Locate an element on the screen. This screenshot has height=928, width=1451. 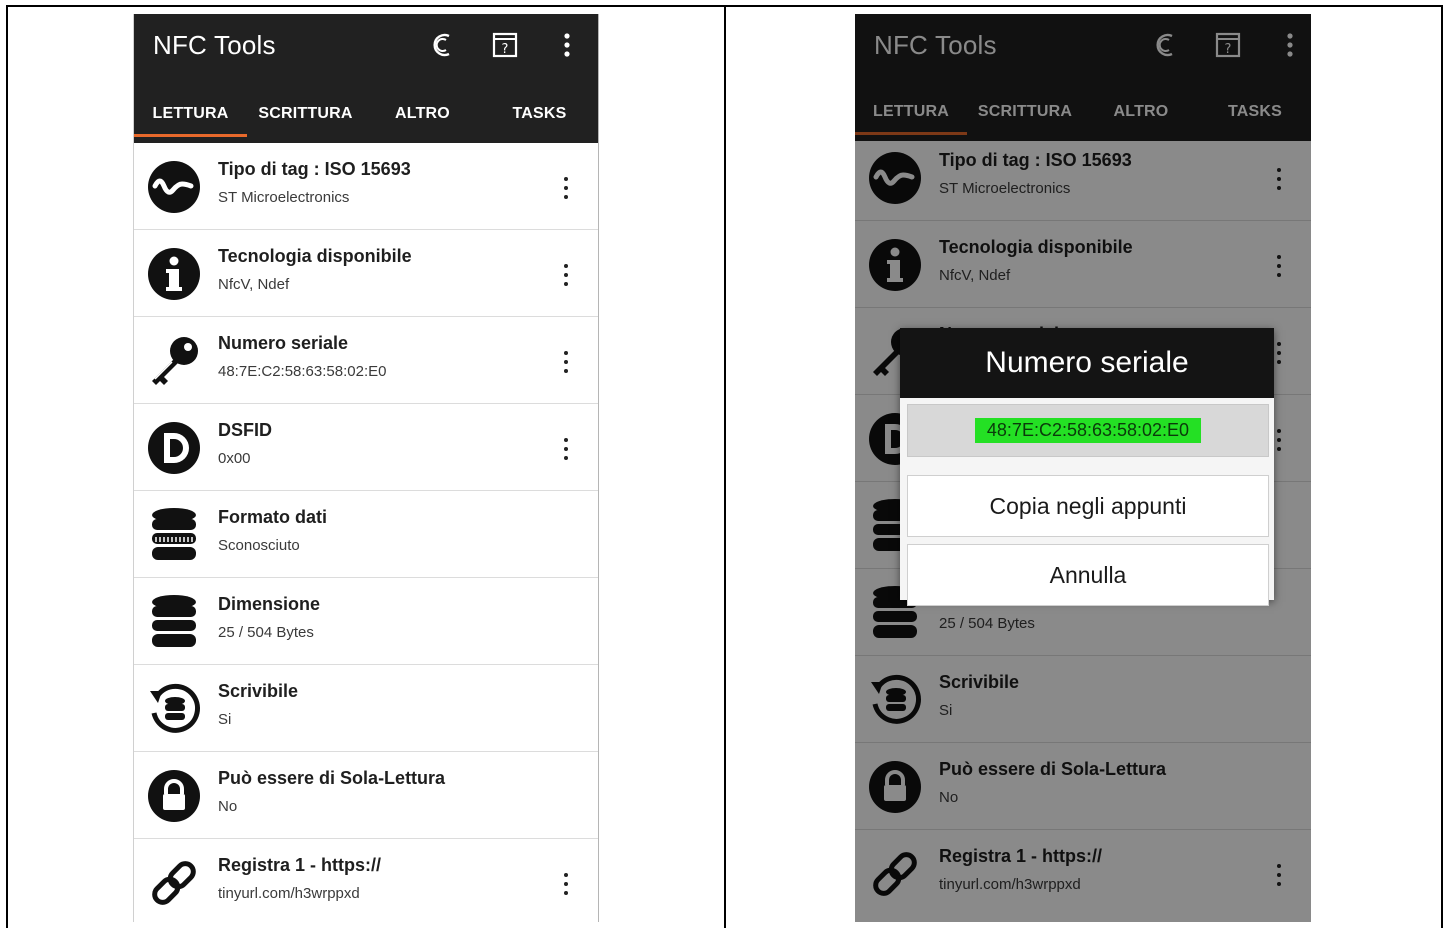
tab-bar: LETTURA SCRITTURA ALTRO TASKS is located at coordinates (366, 119).